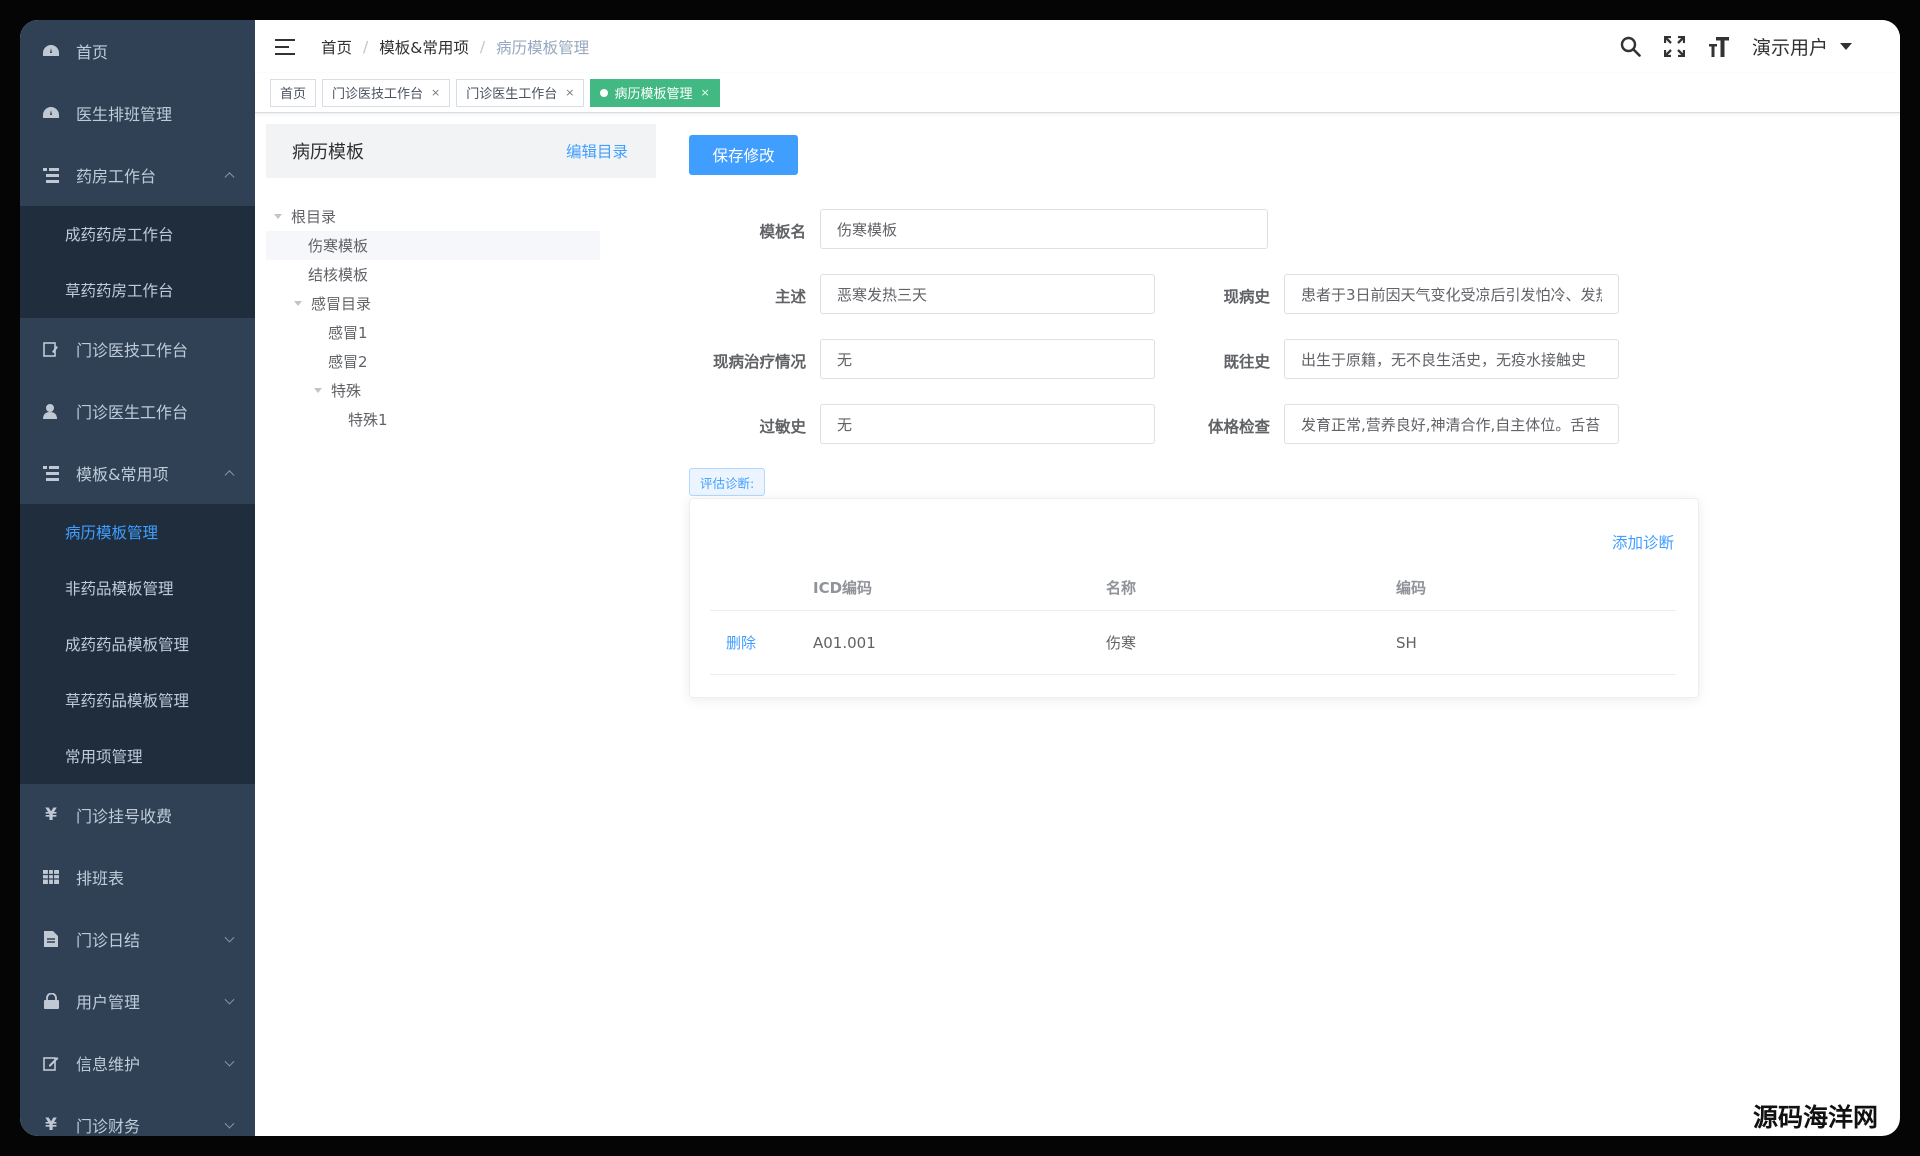 Image resolution: width=1920 pixels, height=1156 pixels. I want to click on tags-view: 首页 门诊医技工作台 × 门诊医生工作台 × 病历模板管理 ×, so click(1077, 93).